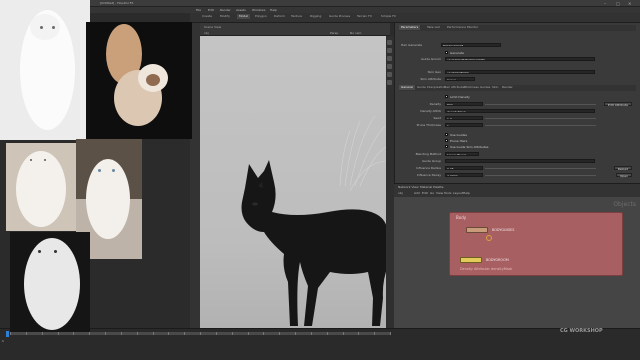 The image size is (640, 360). Describe the element at coordinates (431, 161) in the screenshot. I see `param-label: Guide Group` at that location.